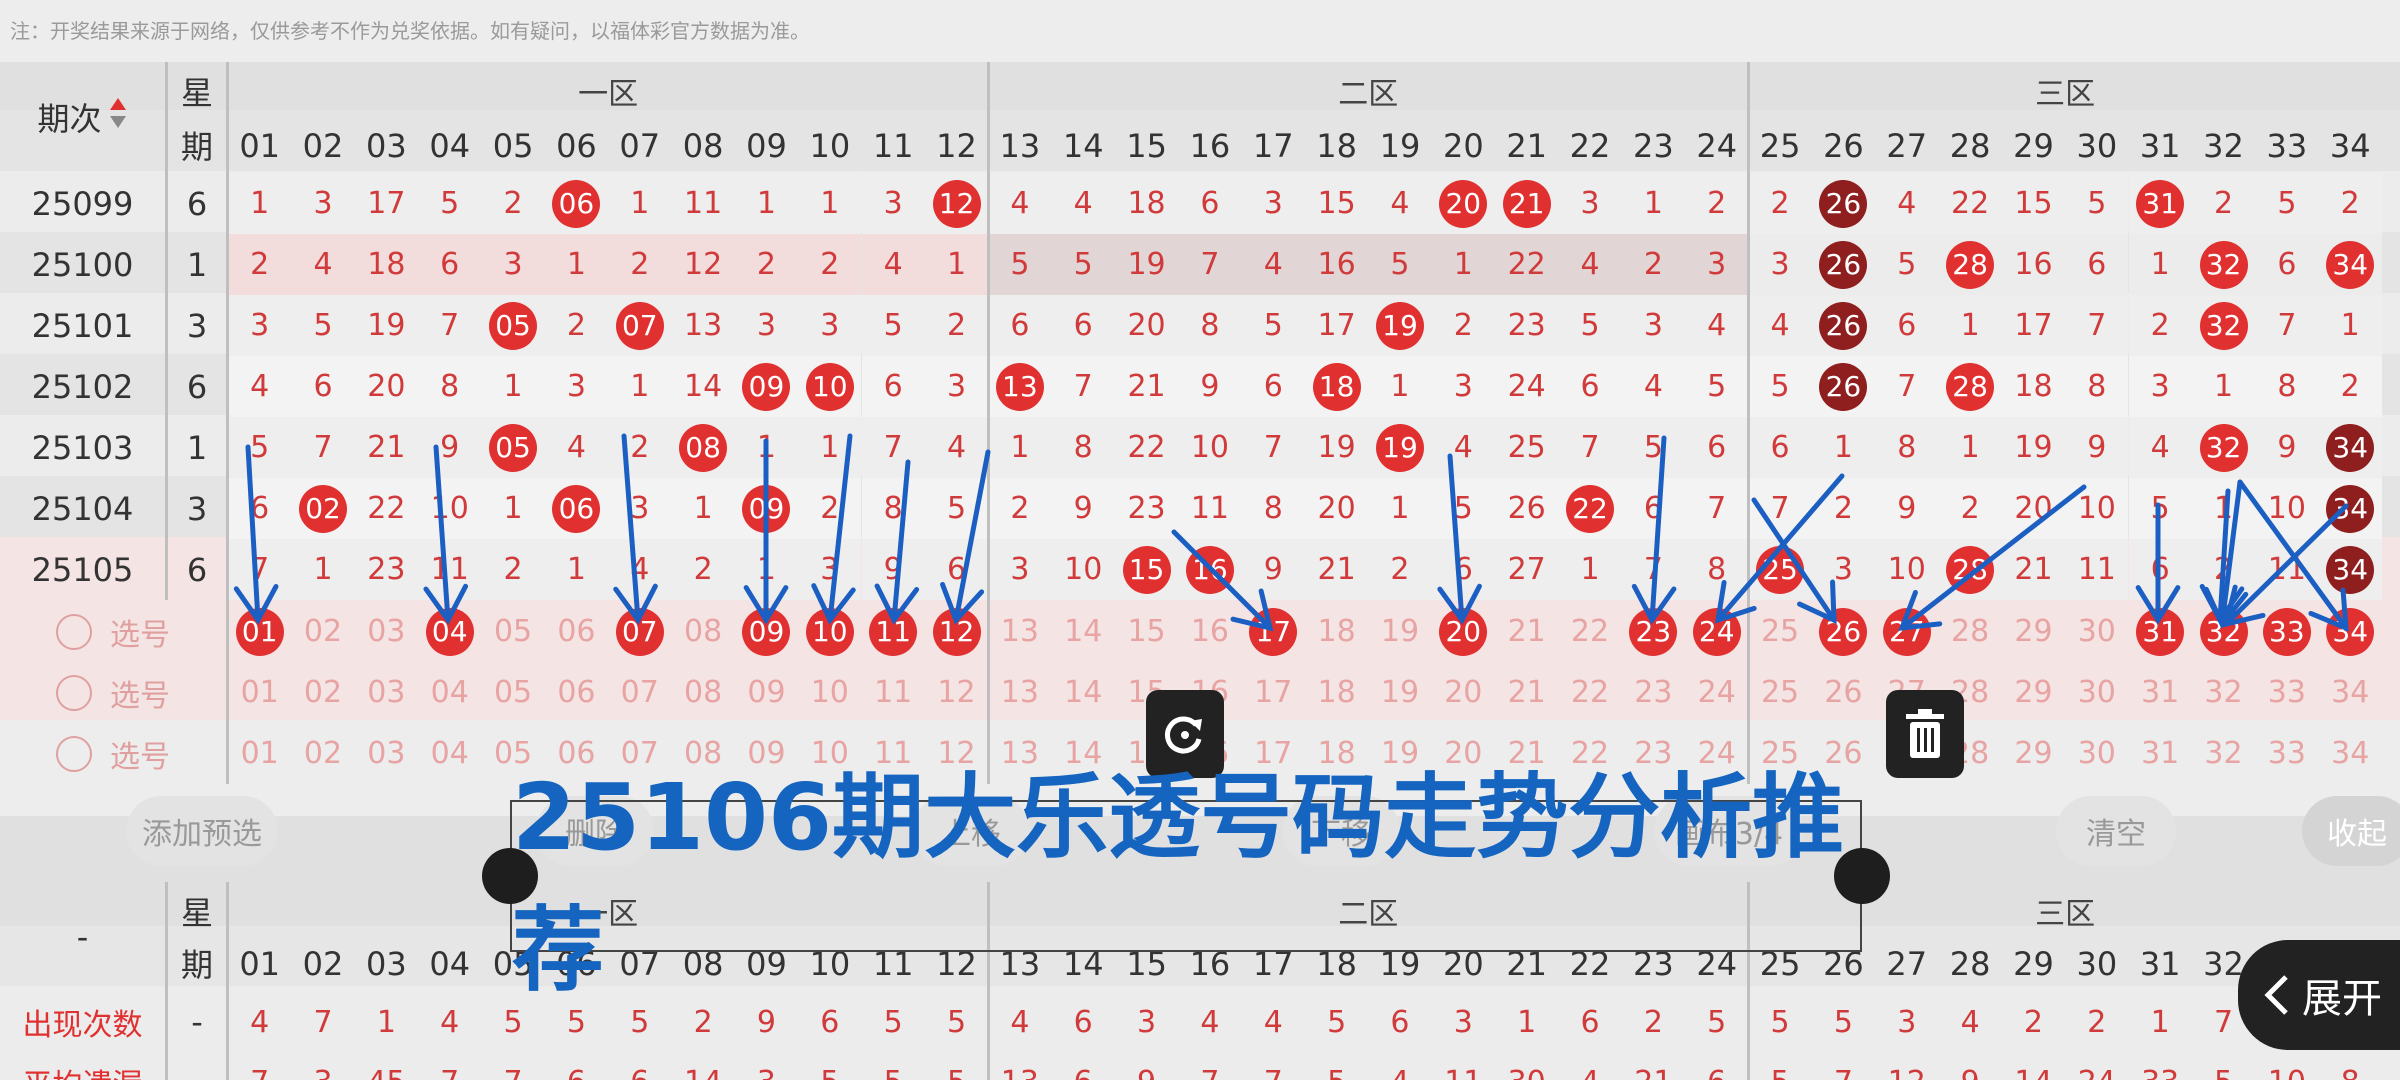  I want to click on trend-cell: 12, so click(703, 264).